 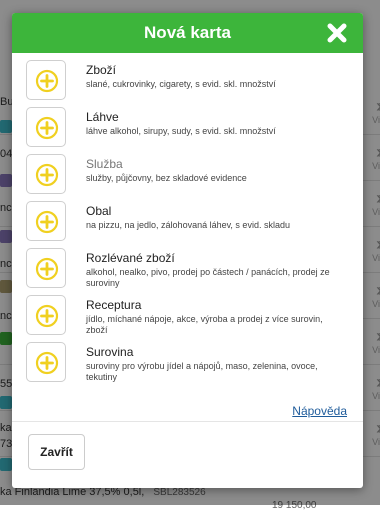 What do you see at coordinates (102, 117) in the screenshot?
I see `card-type-title: Láhve` at bounding box center [102, 117].